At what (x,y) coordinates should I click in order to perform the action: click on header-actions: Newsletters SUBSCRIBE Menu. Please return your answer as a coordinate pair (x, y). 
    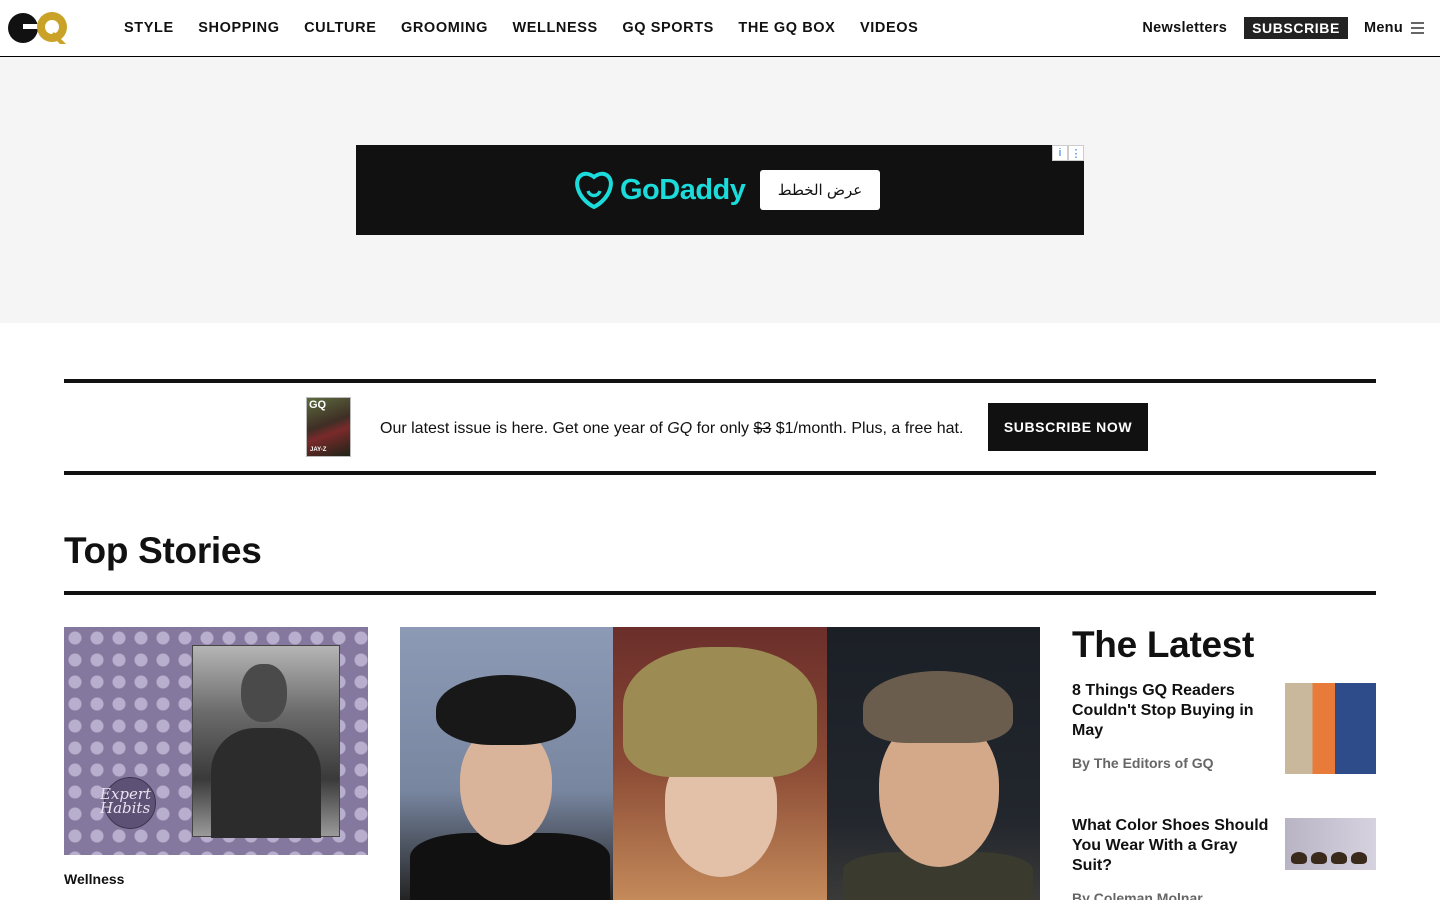
    Looking at the image, I should click on (1283, 28).